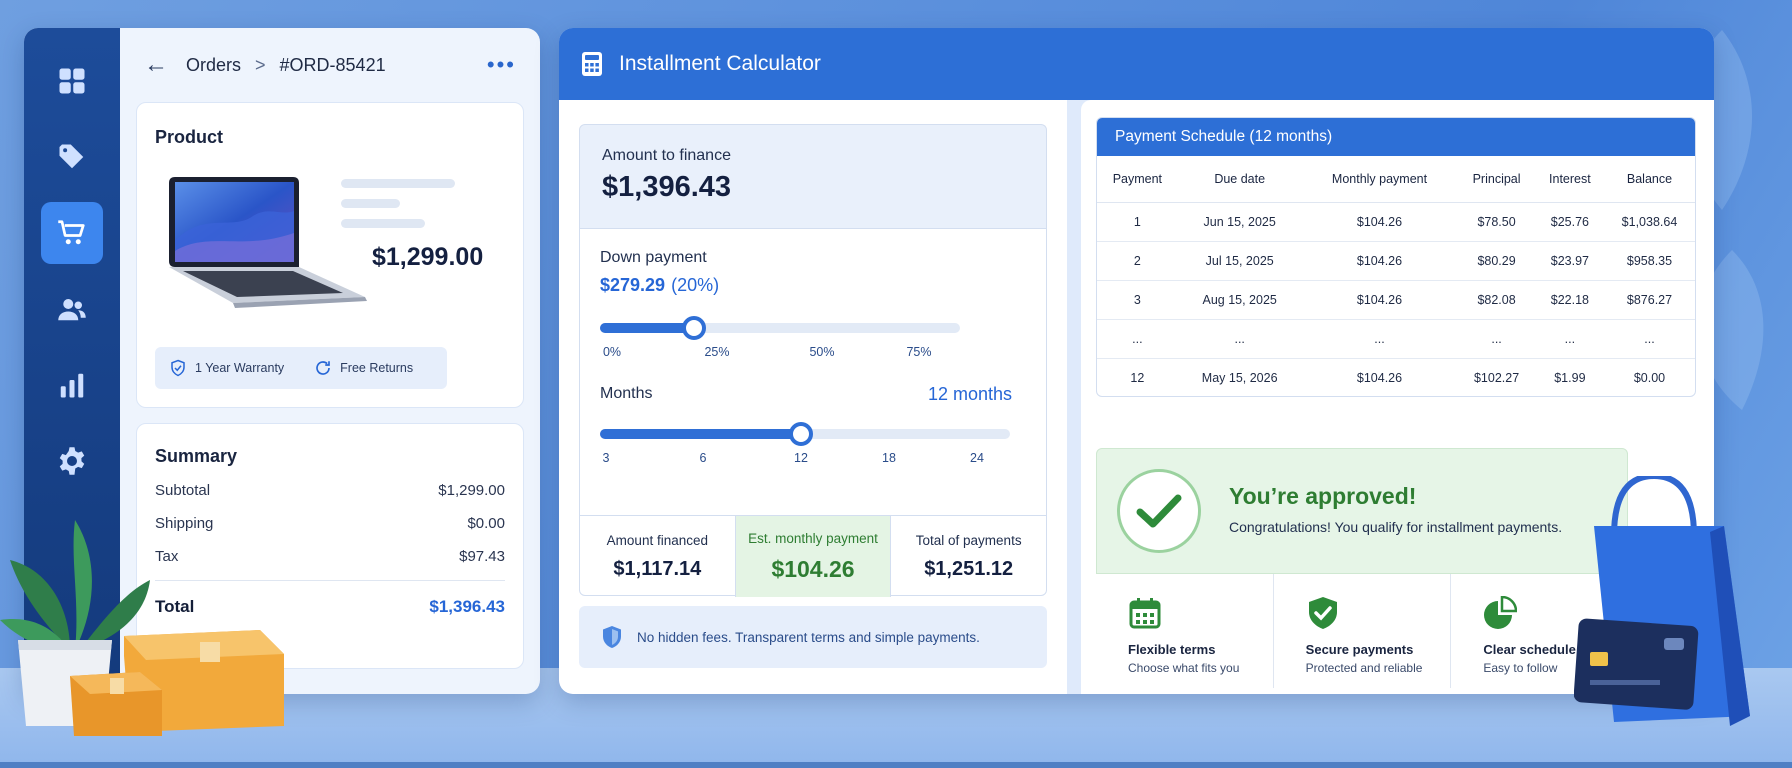 This screenshot has width=1792, height=768. Describe the element at coordinates (969, 568) in the screenshot. I see `result-value: $1,251.12` at that location.